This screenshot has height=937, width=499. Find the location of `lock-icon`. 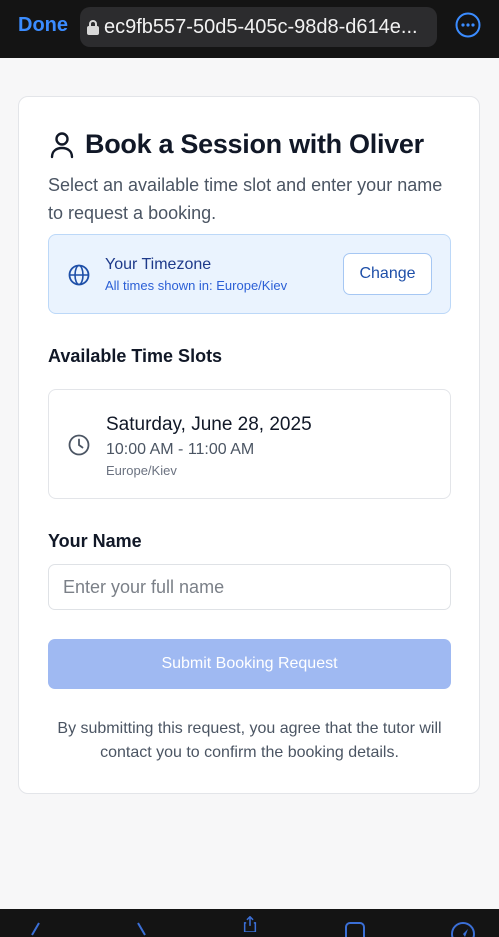

lock-icon is located at coordinates (93, 27).